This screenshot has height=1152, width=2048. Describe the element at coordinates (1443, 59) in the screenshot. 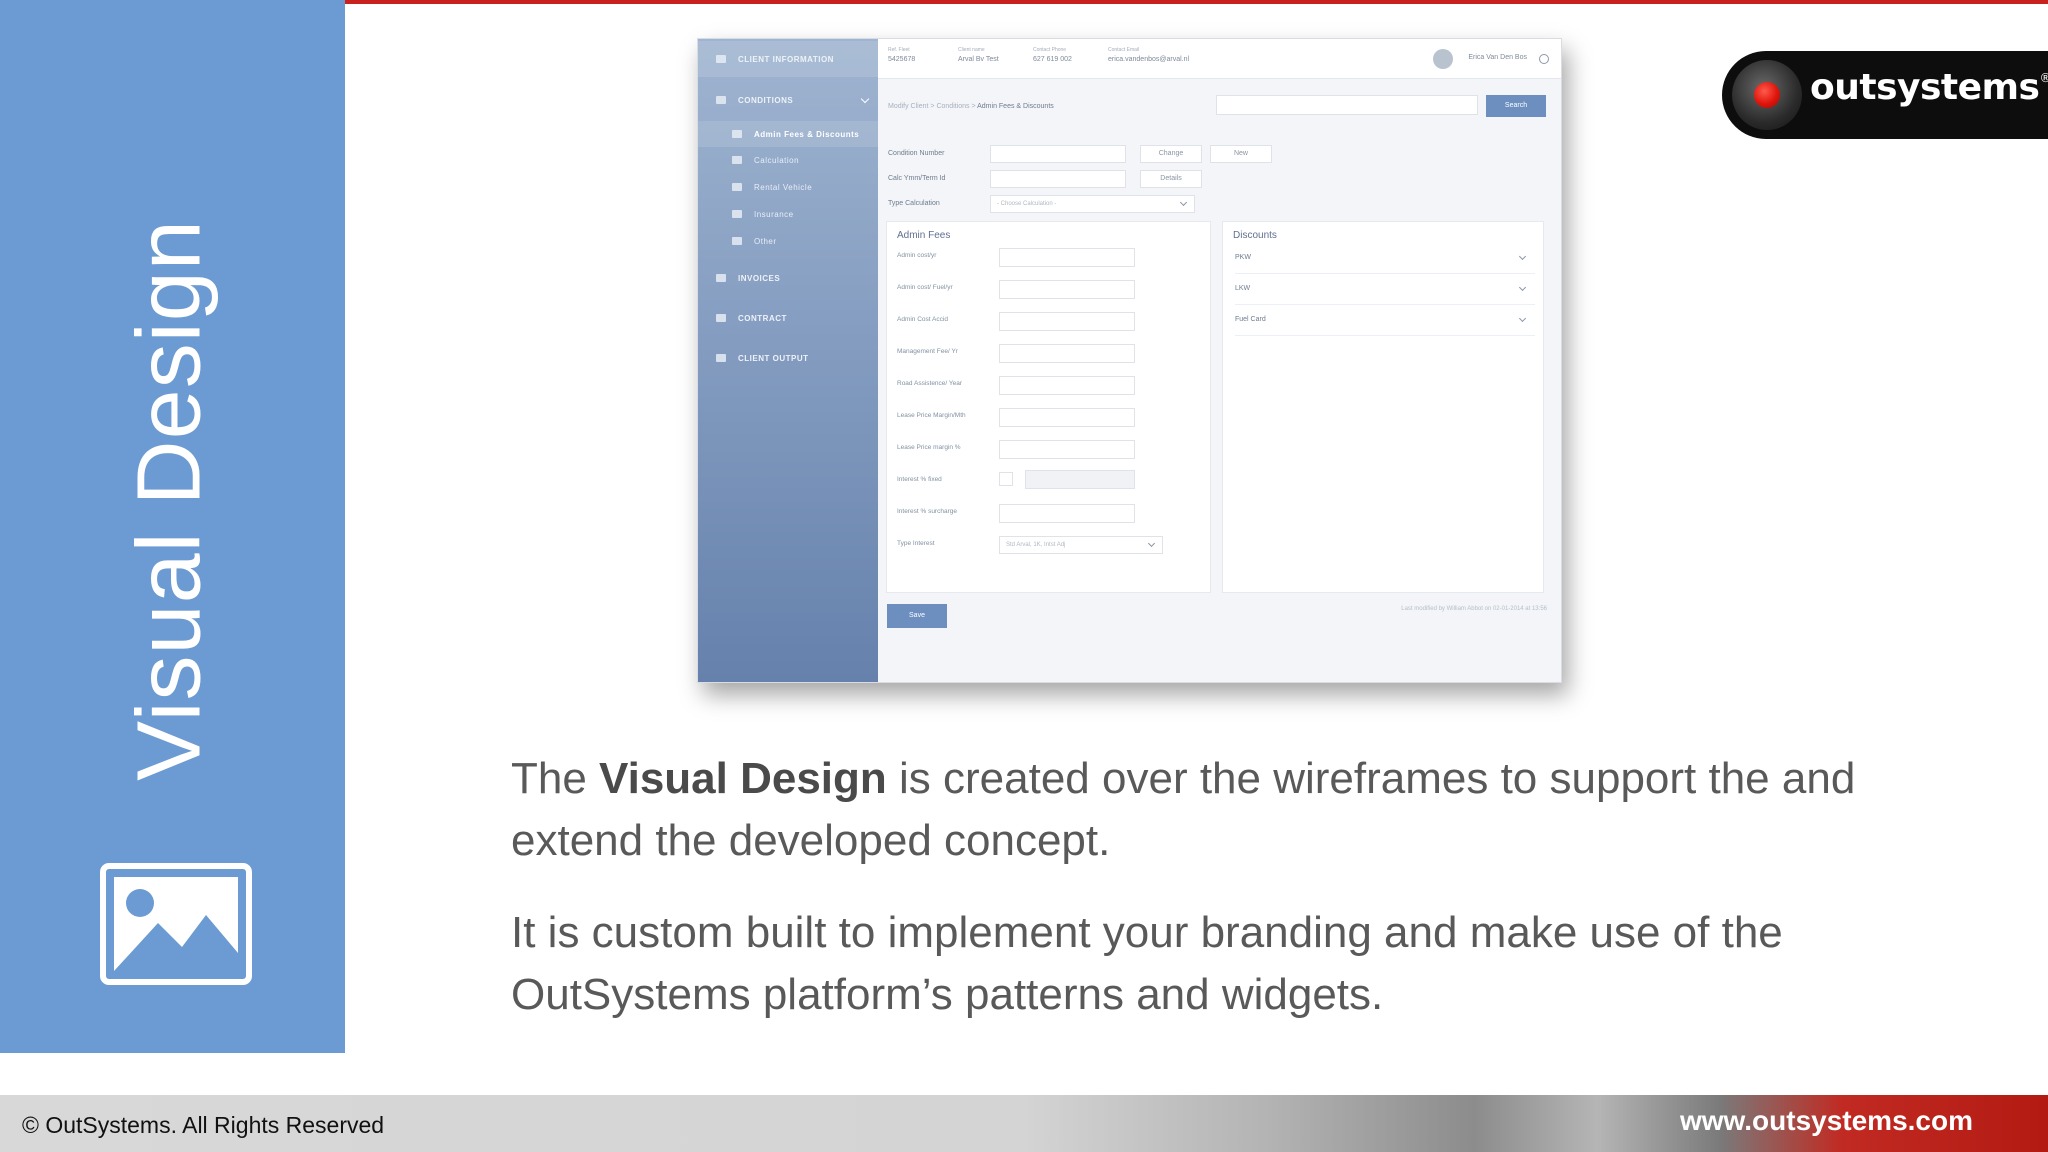

I see `avatar` at that location.